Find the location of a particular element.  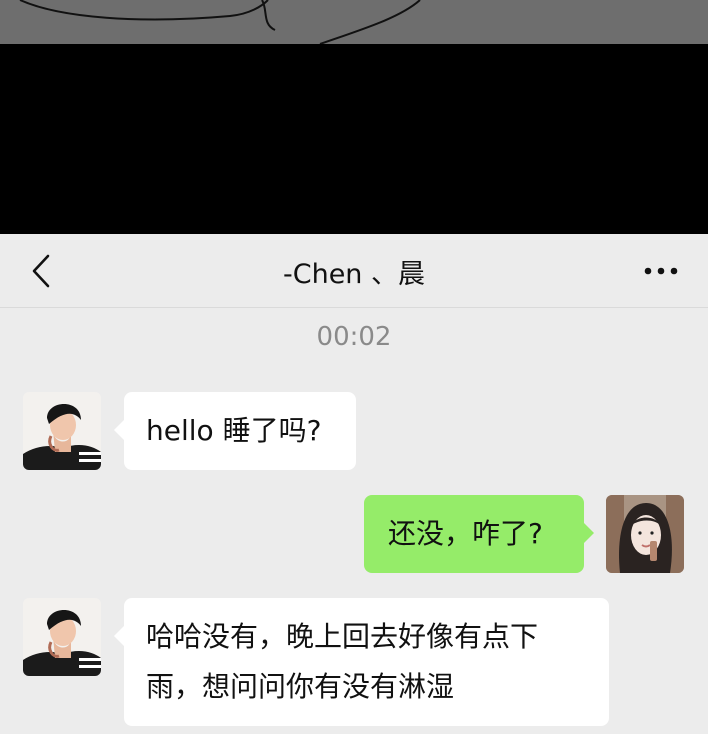

message-timestamp: 00:02 is located at coordinates (354, 337).